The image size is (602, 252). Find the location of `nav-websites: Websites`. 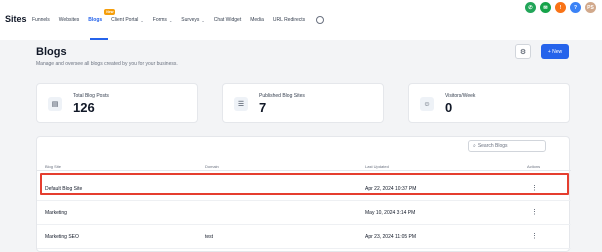

nav-websites: Websites is located at coordinates (69, 20).